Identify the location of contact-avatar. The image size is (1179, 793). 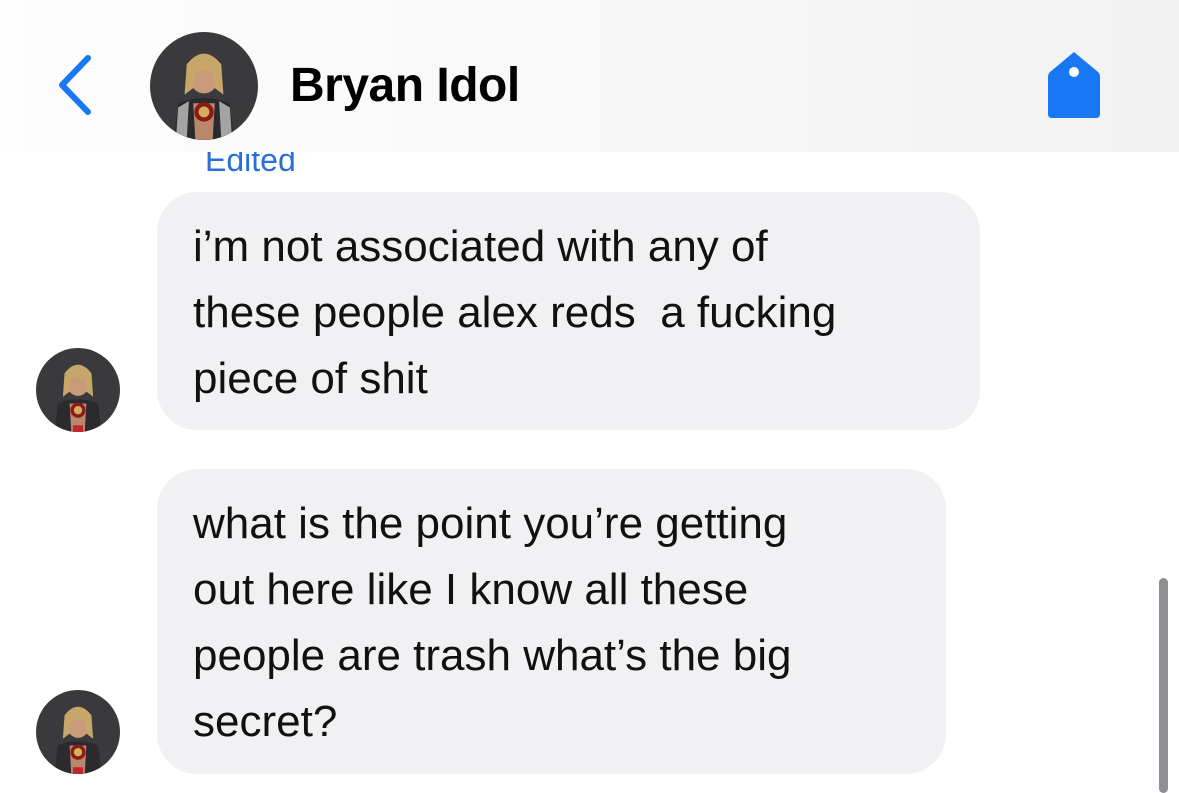
(204, 86).